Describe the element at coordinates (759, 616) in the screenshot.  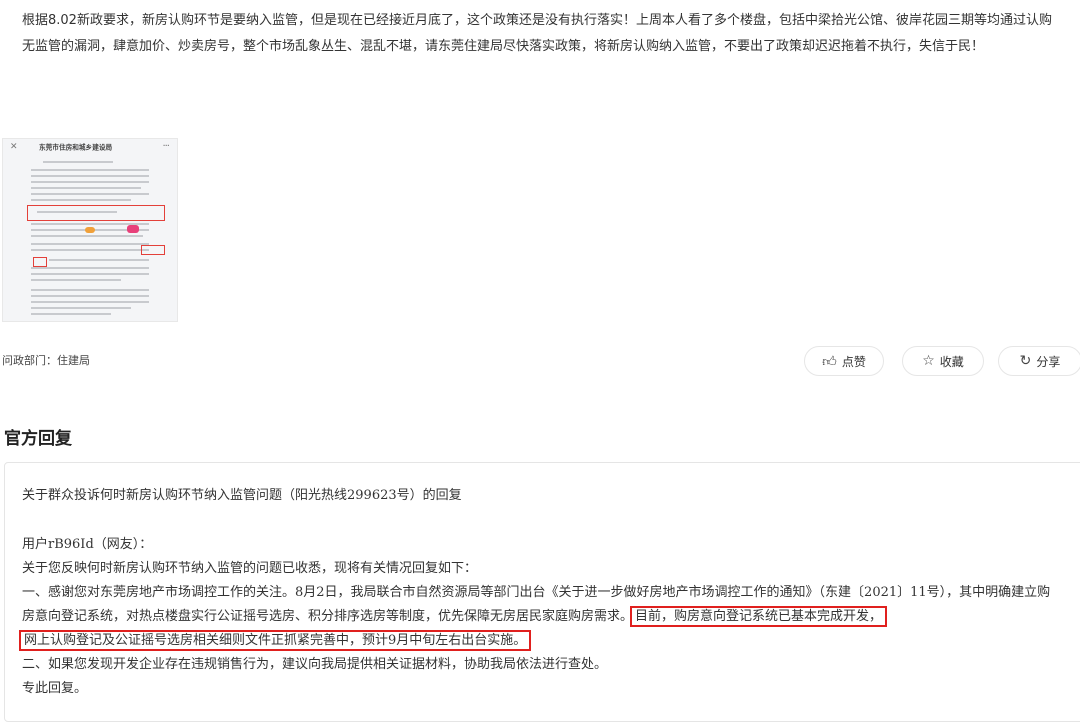
I see `highlighted-text: 目前，购房意向登记系统已基本完成开发，` at that location.